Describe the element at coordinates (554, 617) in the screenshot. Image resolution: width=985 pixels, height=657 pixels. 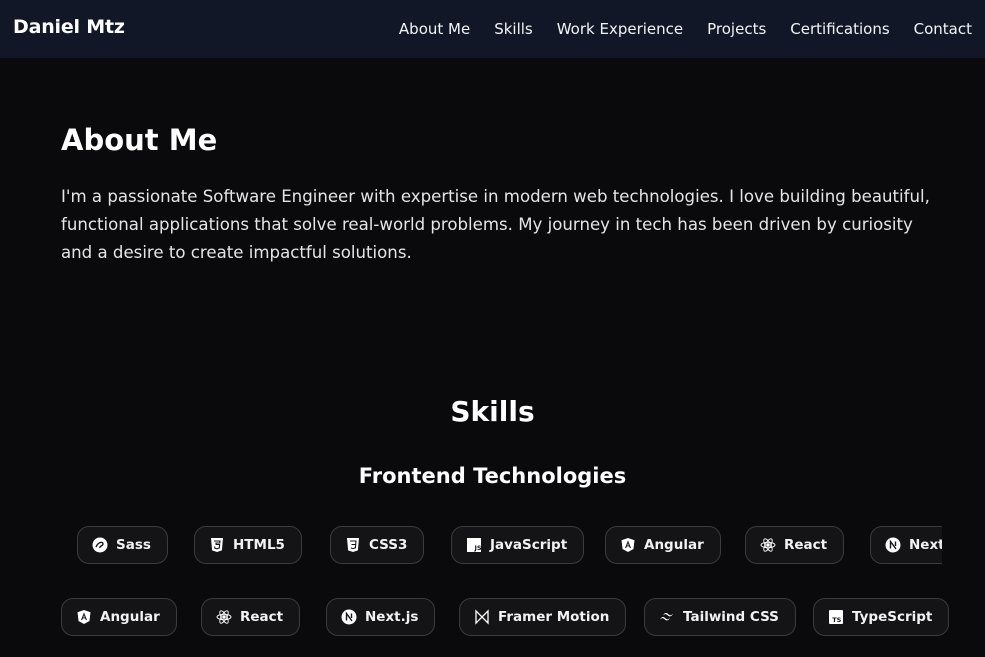
I see `skill-label: Framer Motion` at that location.